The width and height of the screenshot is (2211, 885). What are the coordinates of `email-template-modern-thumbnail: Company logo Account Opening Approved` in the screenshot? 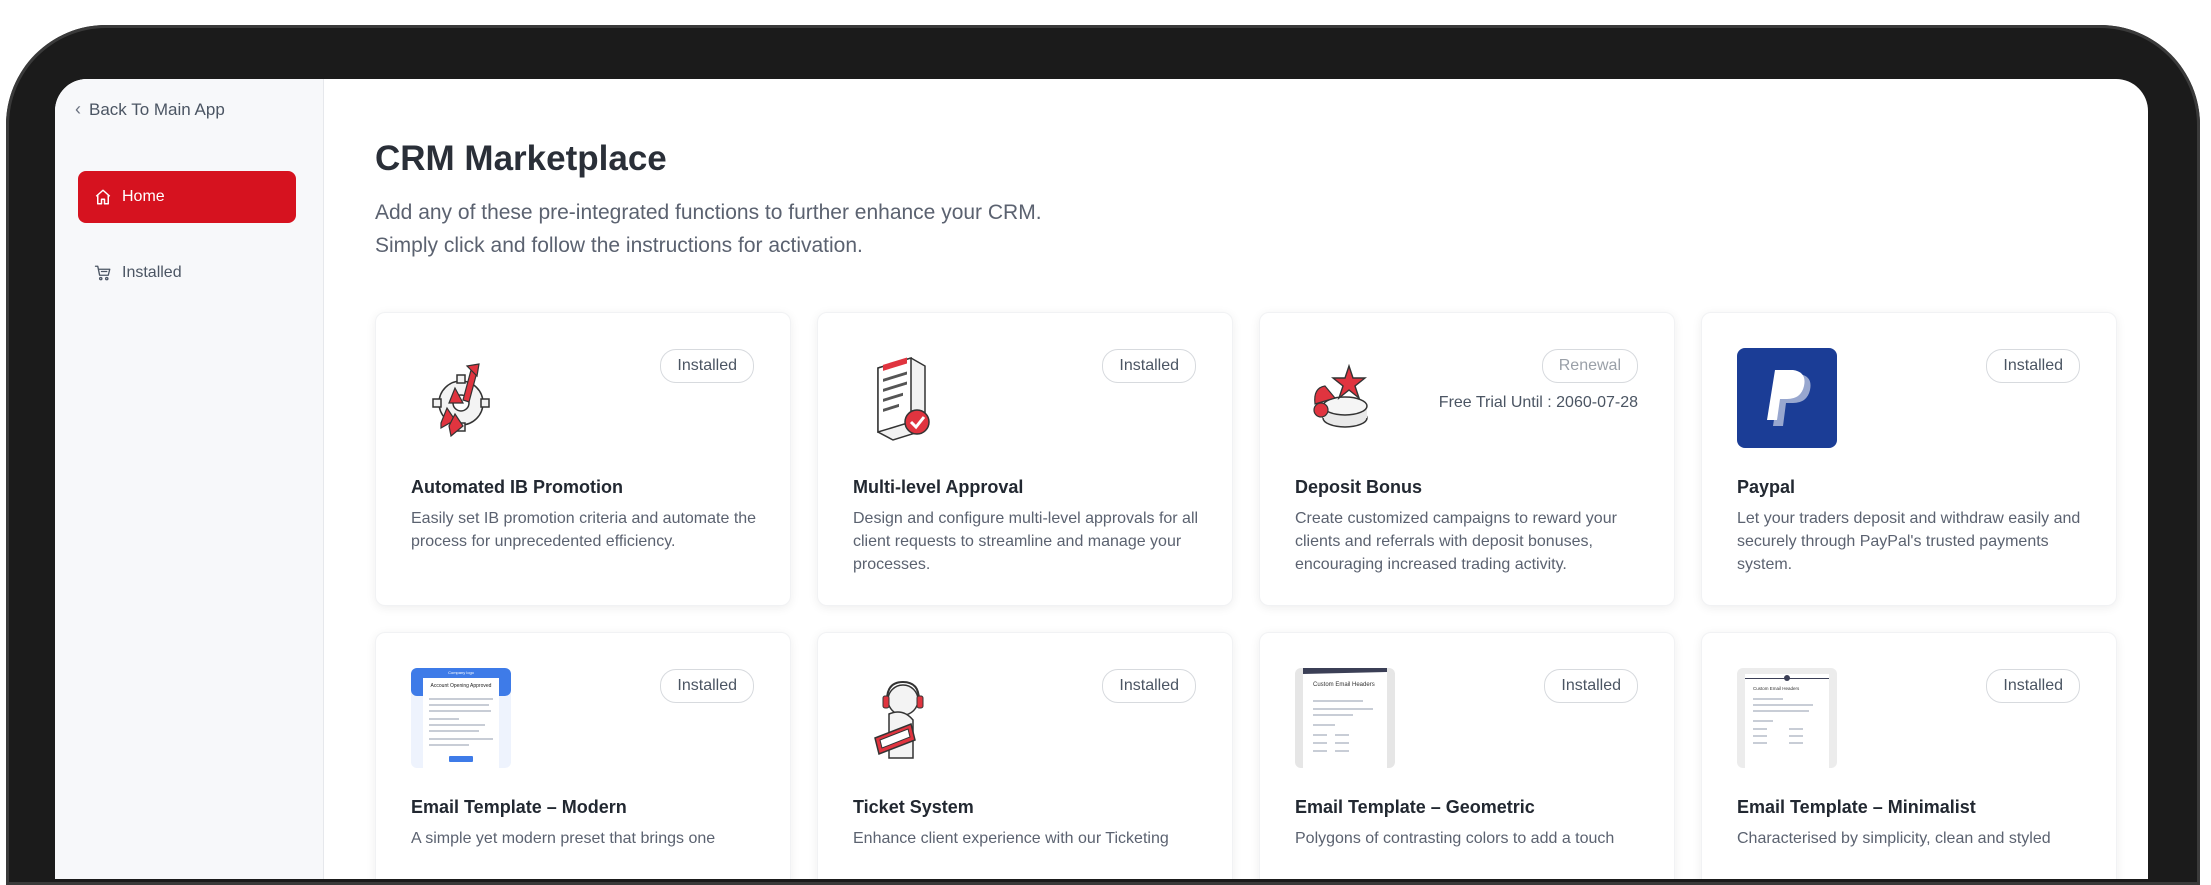 It's located at (461, 718).